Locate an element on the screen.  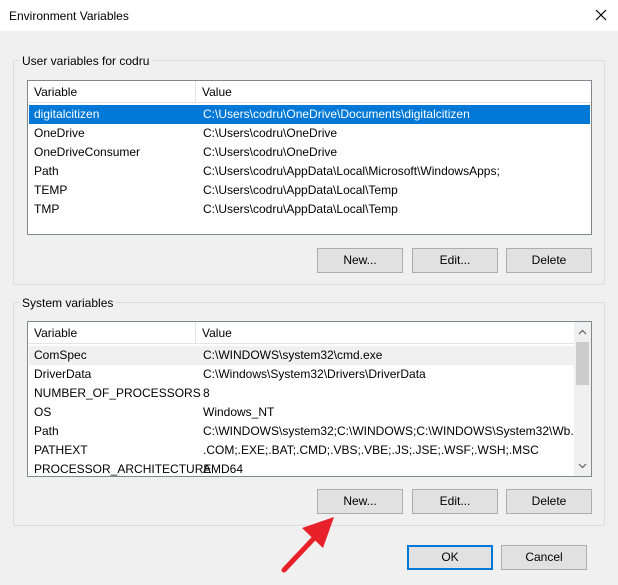
user-variables-label: User variables for codru is located at coordinates (86, 61).